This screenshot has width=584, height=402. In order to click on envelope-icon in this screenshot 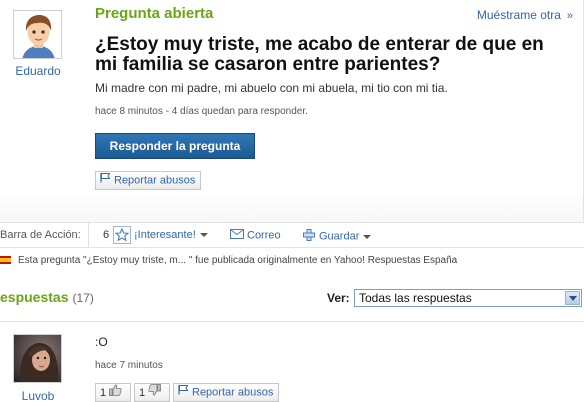, I will do `click(237, 235)`.